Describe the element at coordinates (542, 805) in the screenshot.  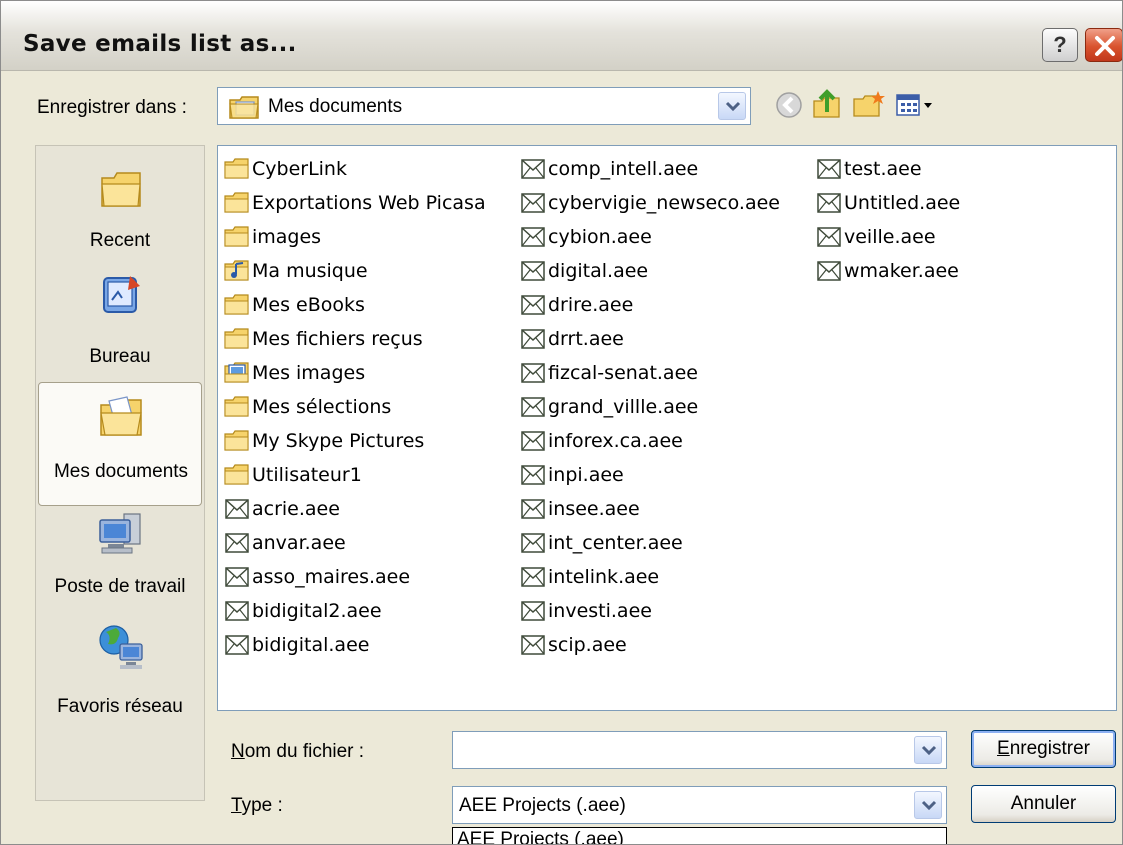
I see `filetype-value: AEE Projects (.aee)` at that location.